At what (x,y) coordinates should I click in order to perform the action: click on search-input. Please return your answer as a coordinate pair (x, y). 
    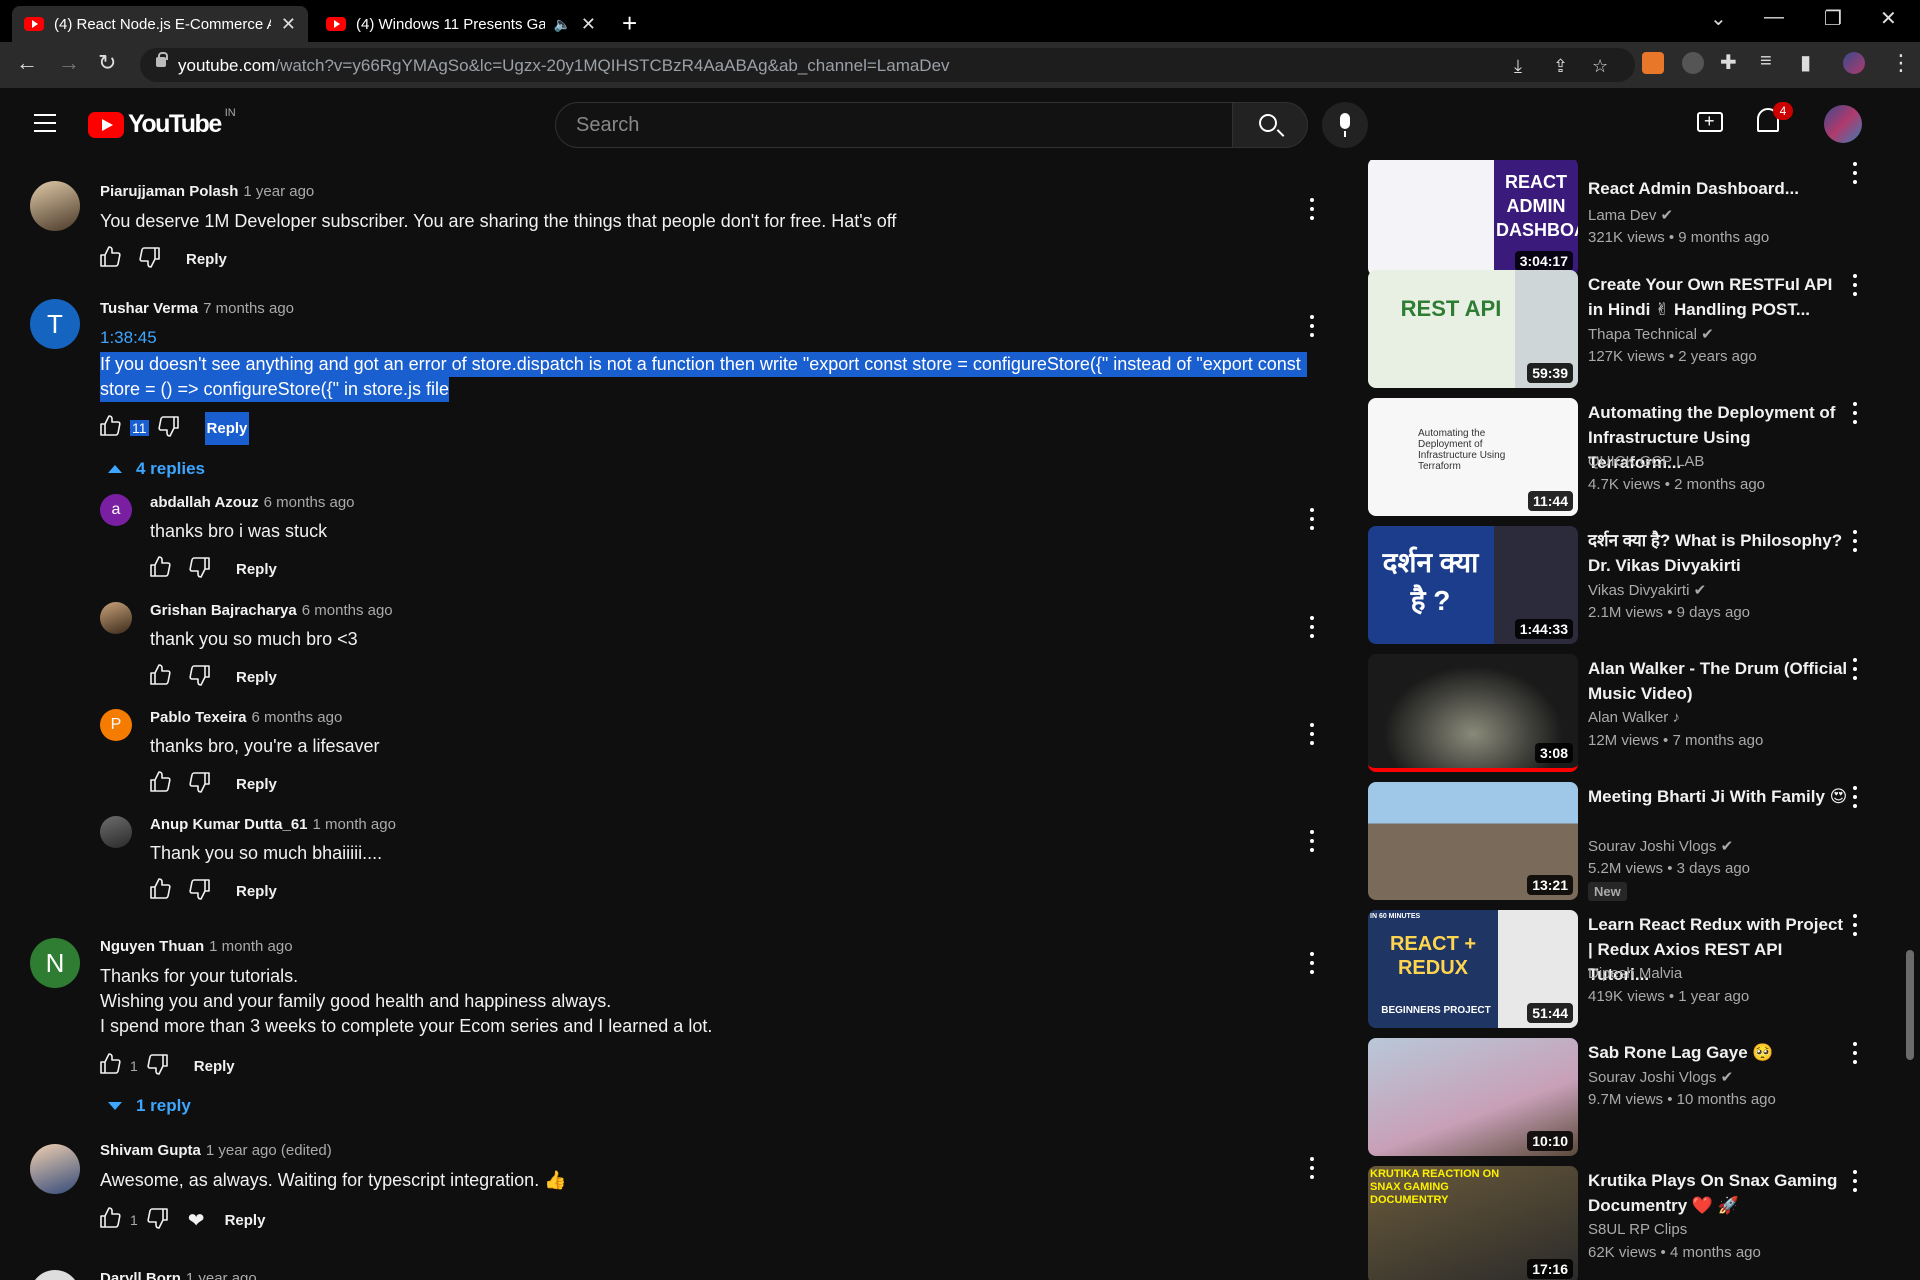
    Looking at the image, I should click on (894, 125).